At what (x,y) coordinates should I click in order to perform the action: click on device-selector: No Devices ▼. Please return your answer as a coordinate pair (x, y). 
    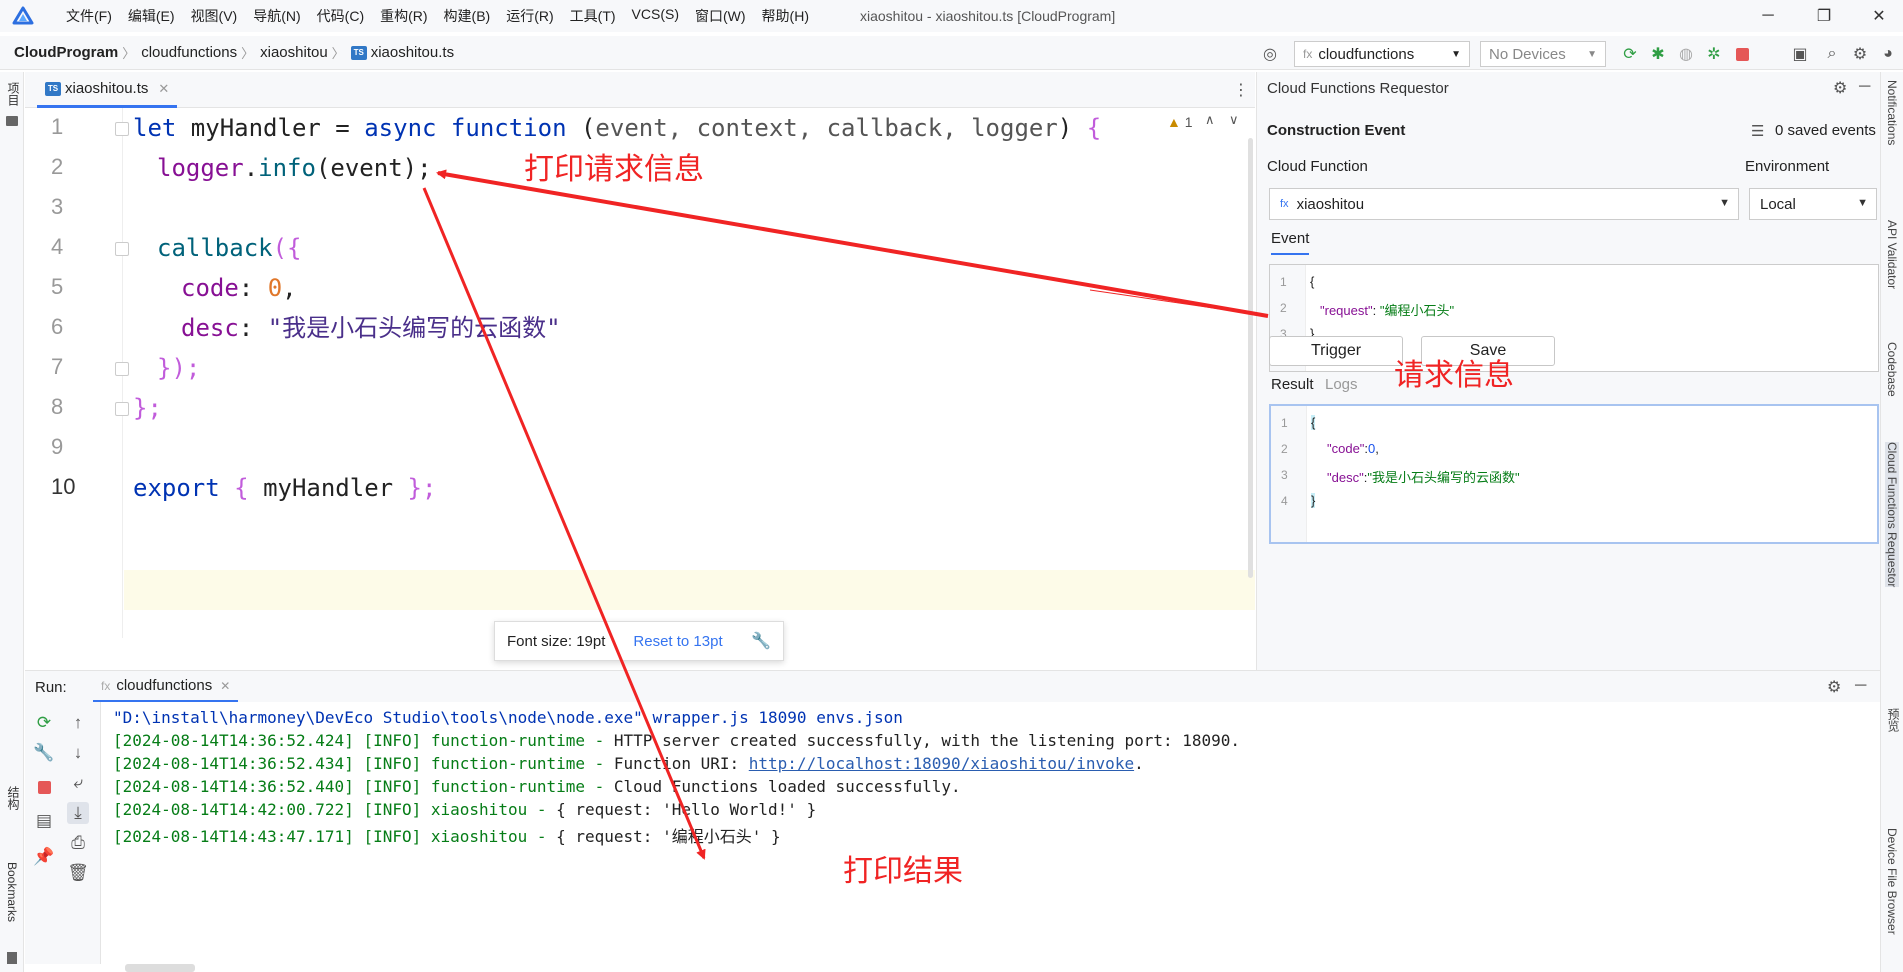
    Looking at the image, I should click on (1543, 54).